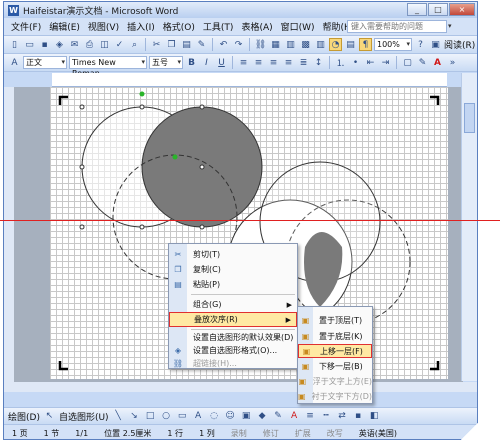  Describe the element at coordinates (233, 319) in the screenshot. I see `menu-item-order: 叠放次序(R) ▶` at that location.